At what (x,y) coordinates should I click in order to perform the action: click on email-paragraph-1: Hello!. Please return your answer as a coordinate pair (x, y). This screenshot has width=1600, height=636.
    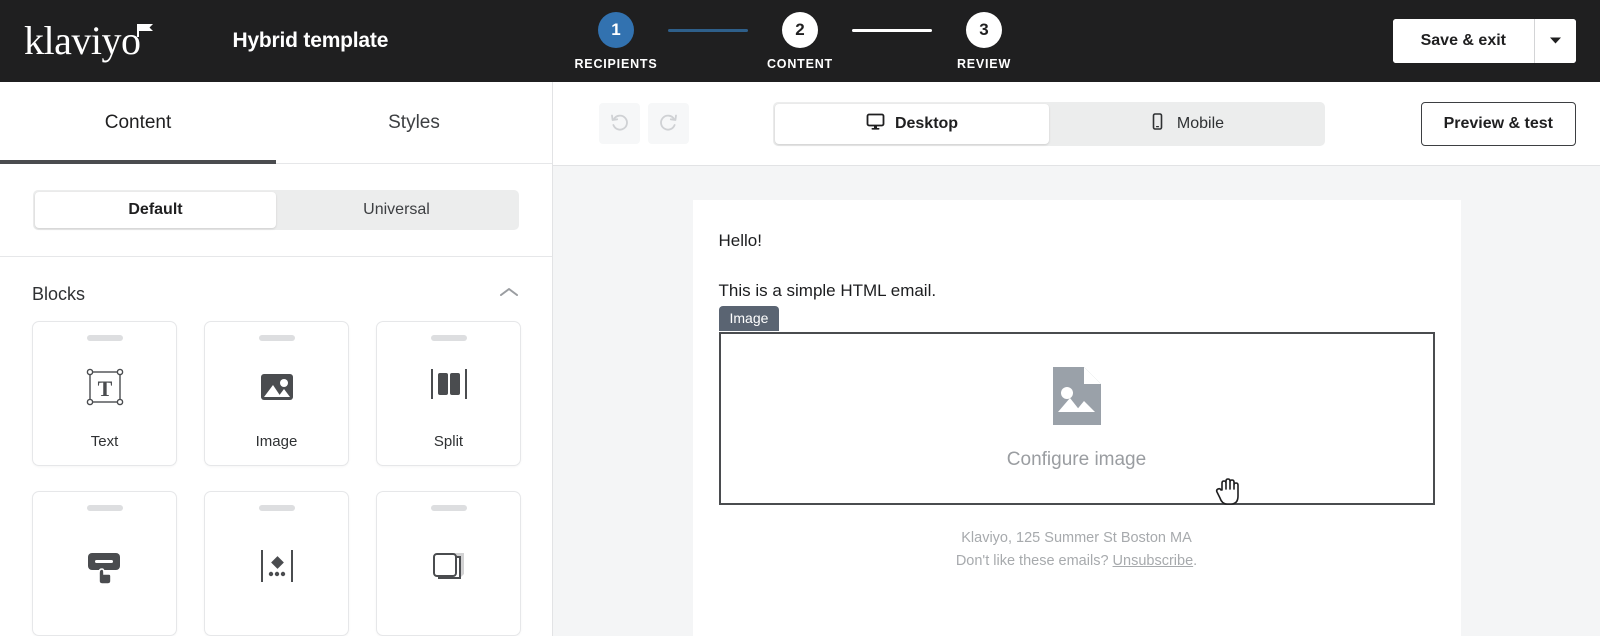
    Looking at the image, I should click on (1077, 240).